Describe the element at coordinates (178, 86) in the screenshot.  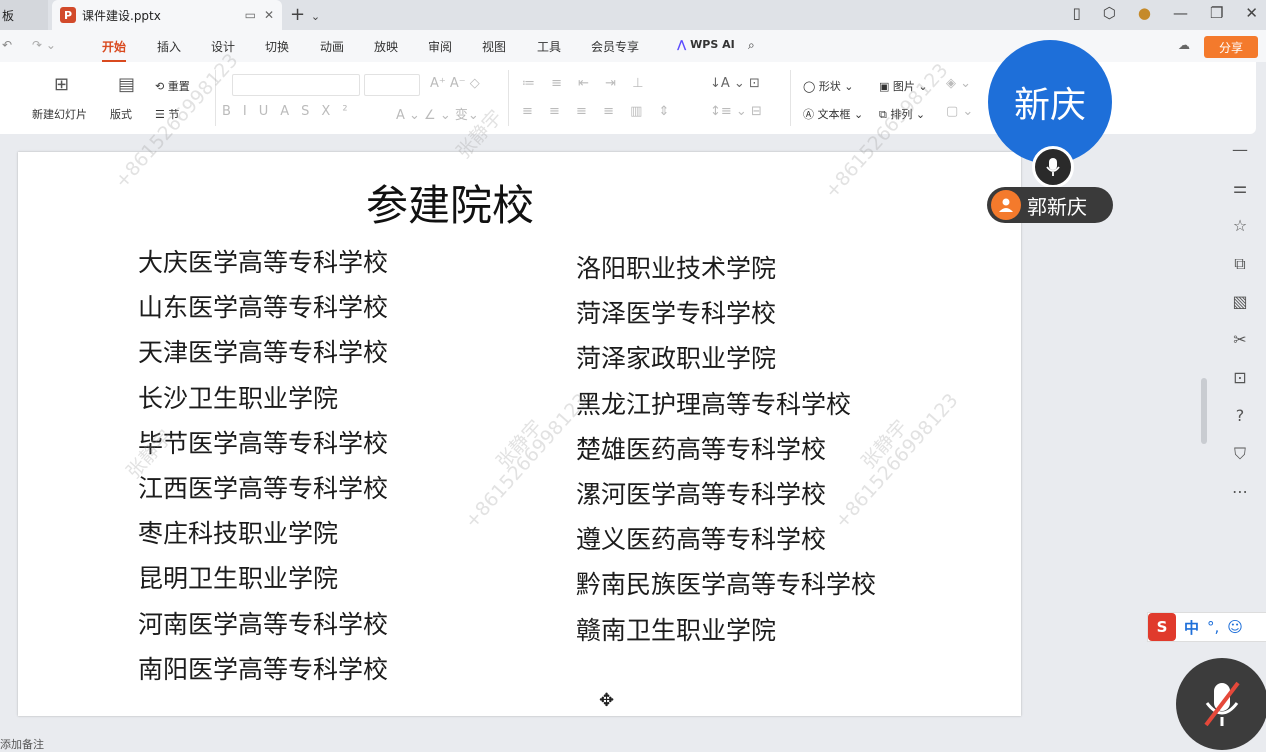
I see `reset-label: 重置` at that location.